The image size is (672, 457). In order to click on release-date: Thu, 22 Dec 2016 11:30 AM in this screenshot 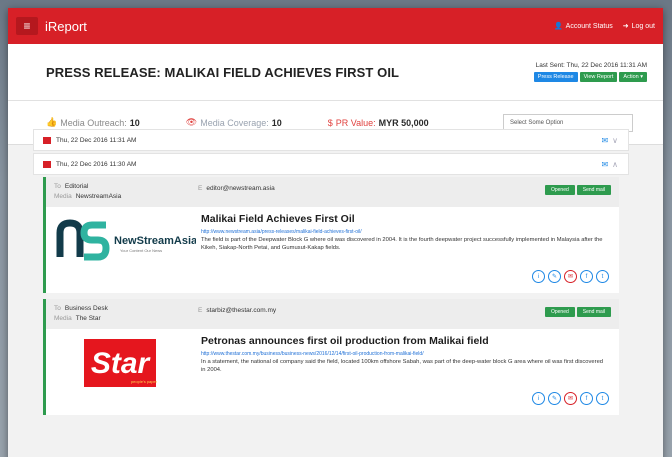, I will do `click(96, 164)`.